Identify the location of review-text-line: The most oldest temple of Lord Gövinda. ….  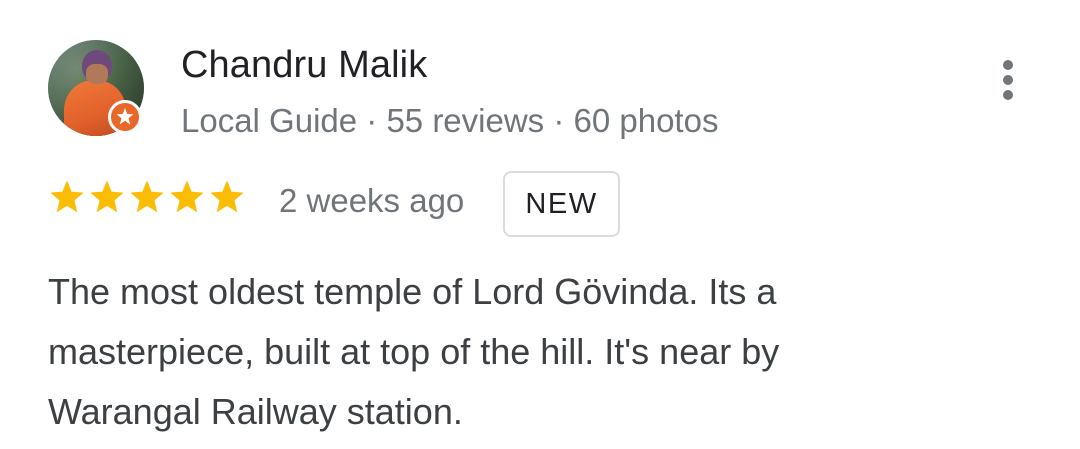
(412, 291).